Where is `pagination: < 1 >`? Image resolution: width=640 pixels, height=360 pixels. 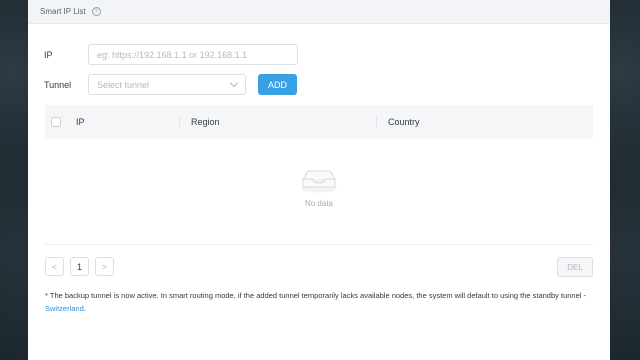
pagination: < 1 > is located at coordinates (82, 266).